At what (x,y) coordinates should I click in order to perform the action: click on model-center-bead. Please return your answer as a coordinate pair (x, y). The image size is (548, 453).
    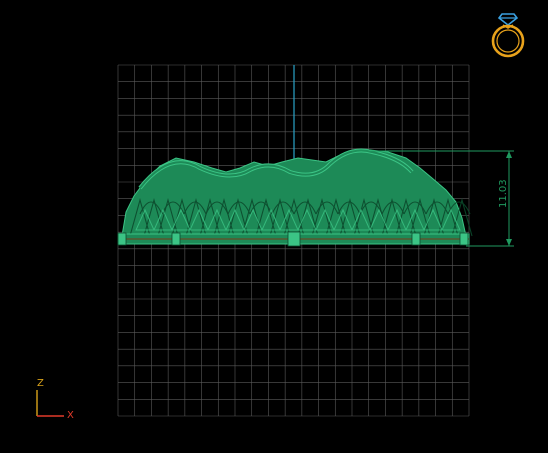
    Looking at the image, I should click on (294, 239).